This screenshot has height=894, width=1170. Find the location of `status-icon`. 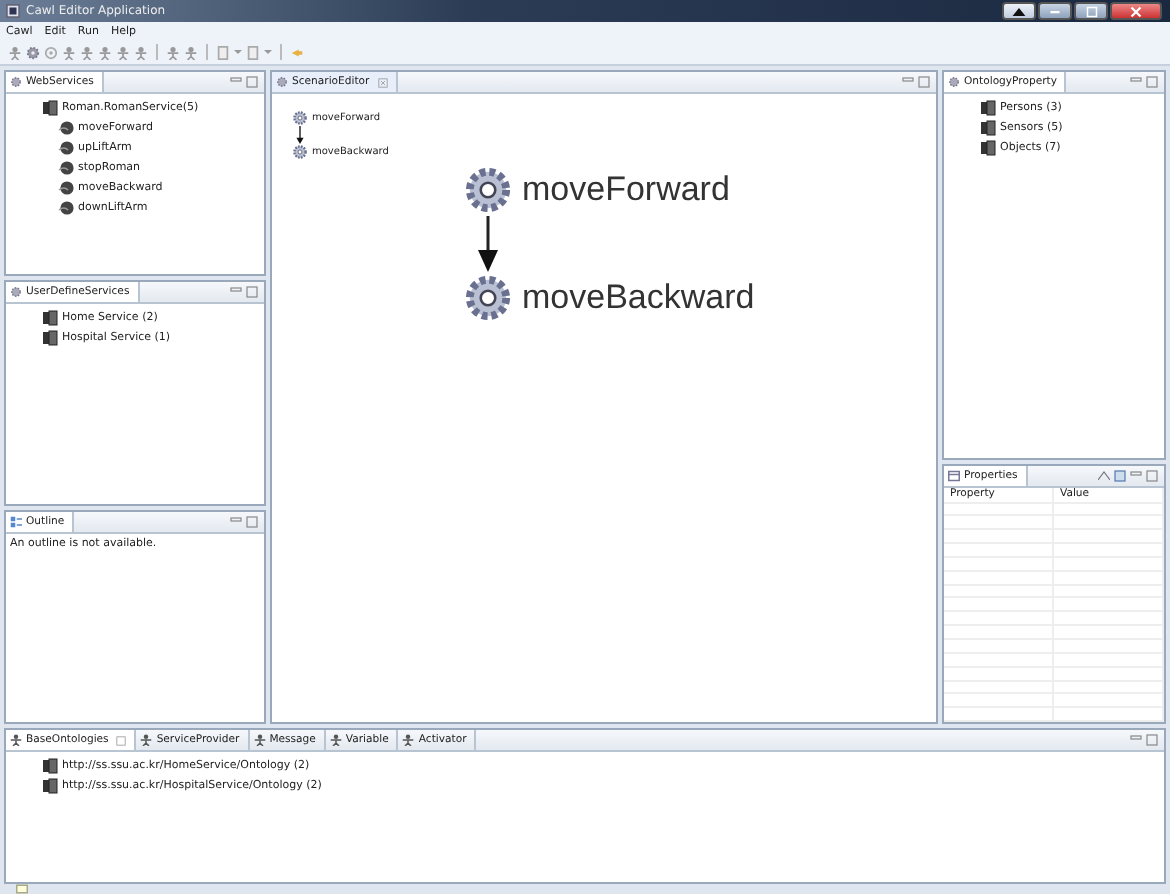

status-icon is located at coordinates (22, 889).